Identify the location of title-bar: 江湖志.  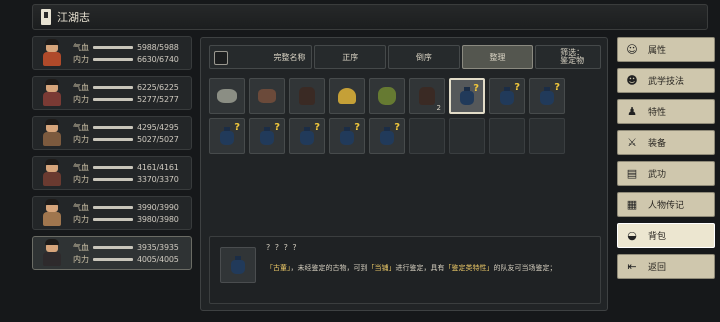
(370, 17).